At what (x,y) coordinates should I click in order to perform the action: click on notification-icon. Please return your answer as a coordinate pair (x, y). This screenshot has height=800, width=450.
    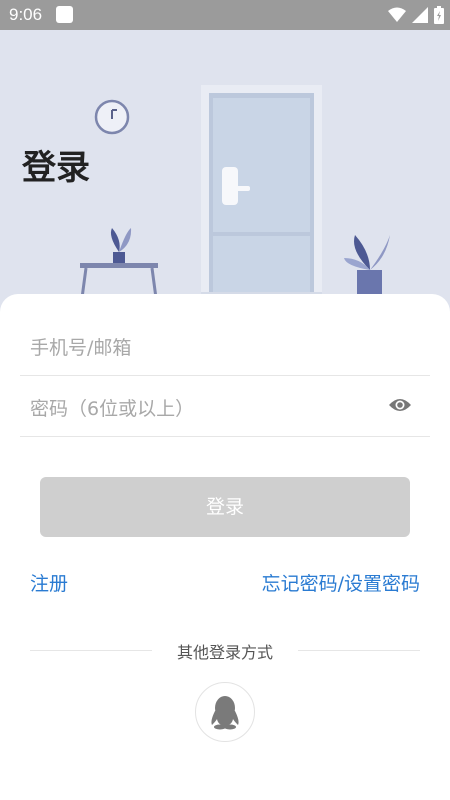
    Looking at the image, I should click on (64, 14).